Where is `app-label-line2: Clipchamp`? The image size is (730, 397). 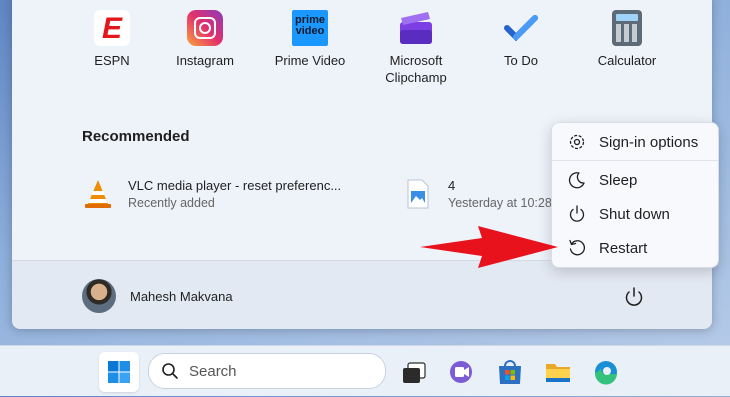
app-label-line2: Clipchamp is located at coordinates (416, 77).